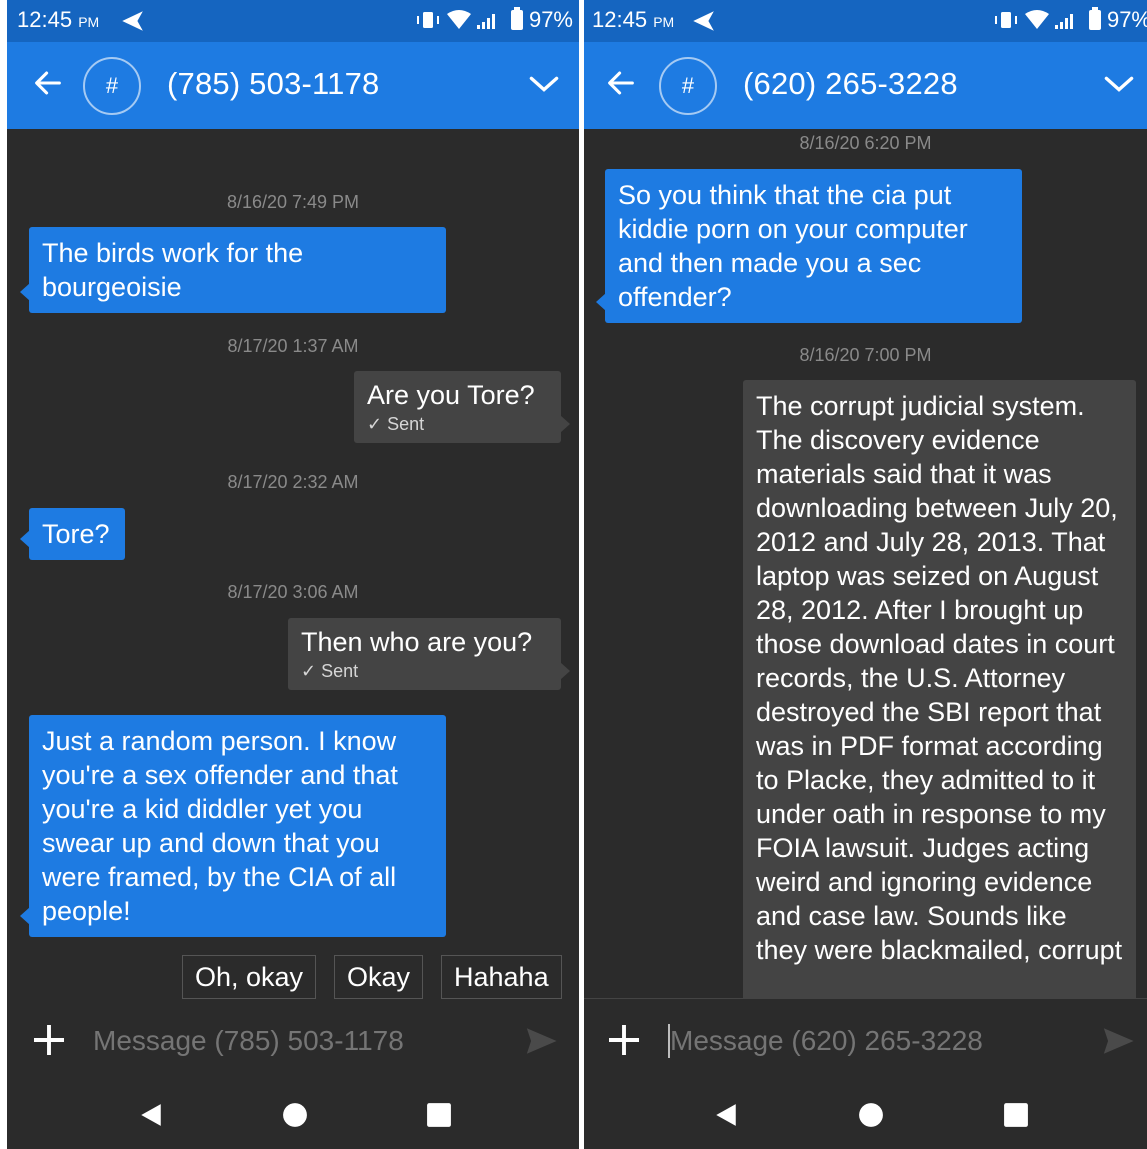 The image size is (1147, 1149). I want to click on contact-title: (620) 265-3228, so click(850, 83).